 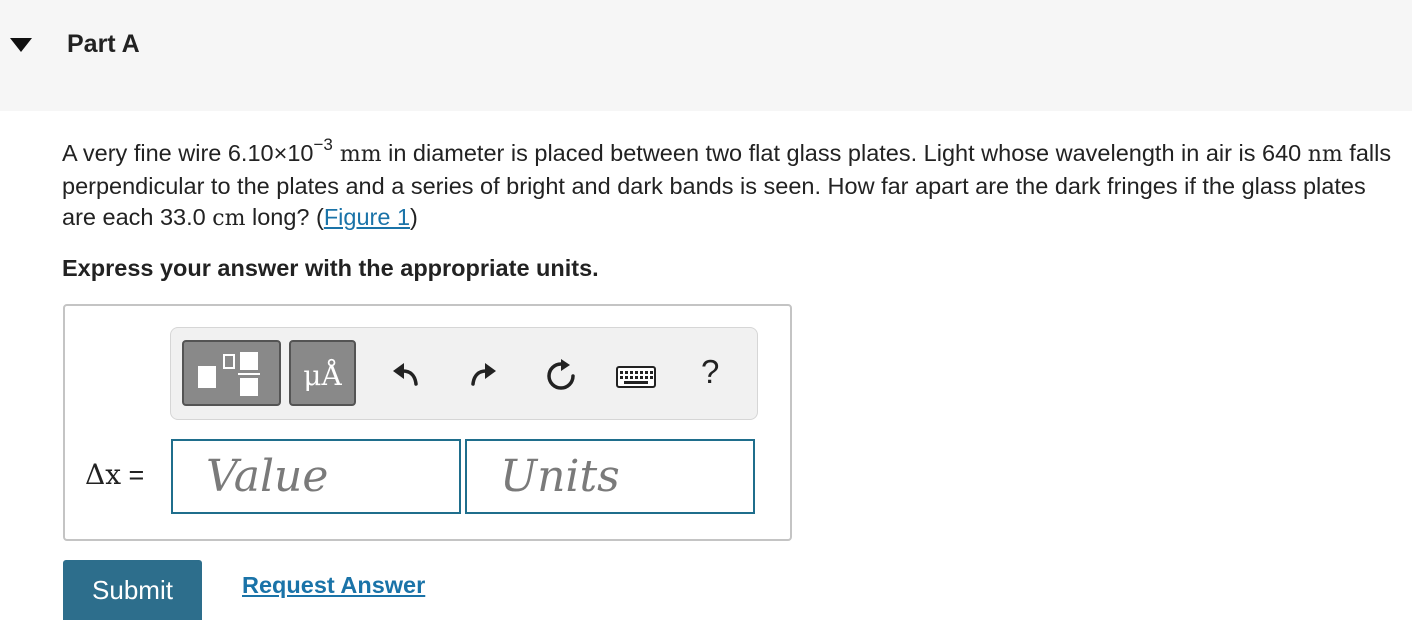 I want to click on value-input, so click(x=316, y=476).